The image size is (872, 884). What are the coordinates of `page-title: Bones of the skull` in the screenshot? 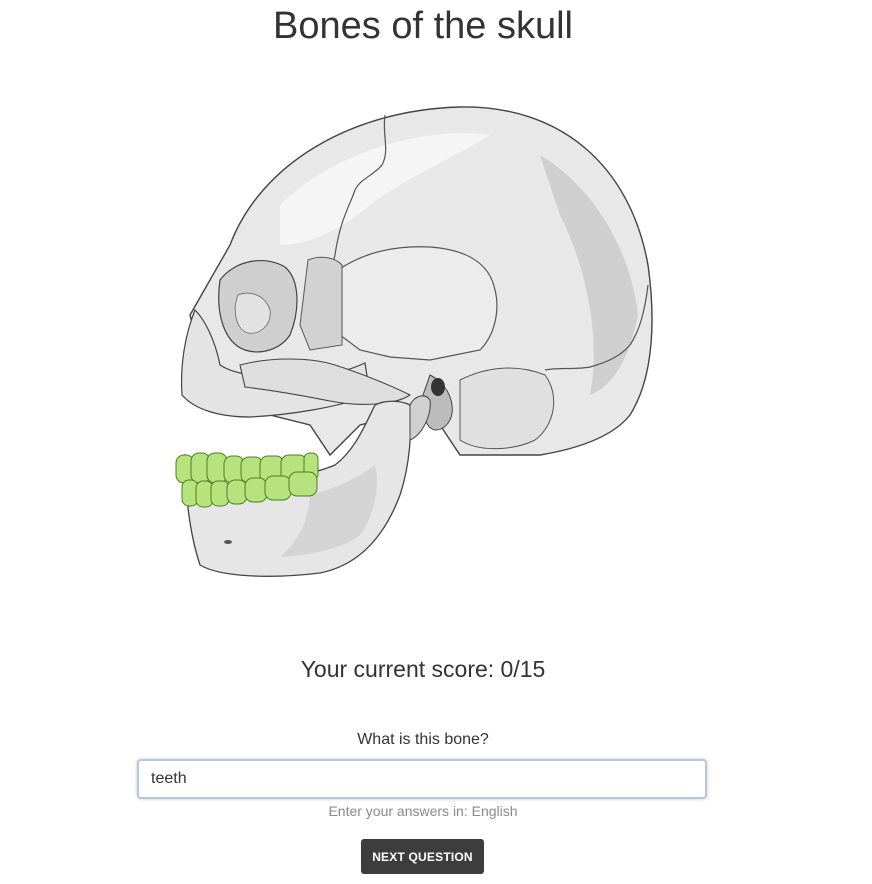 It's located at (423, 26).